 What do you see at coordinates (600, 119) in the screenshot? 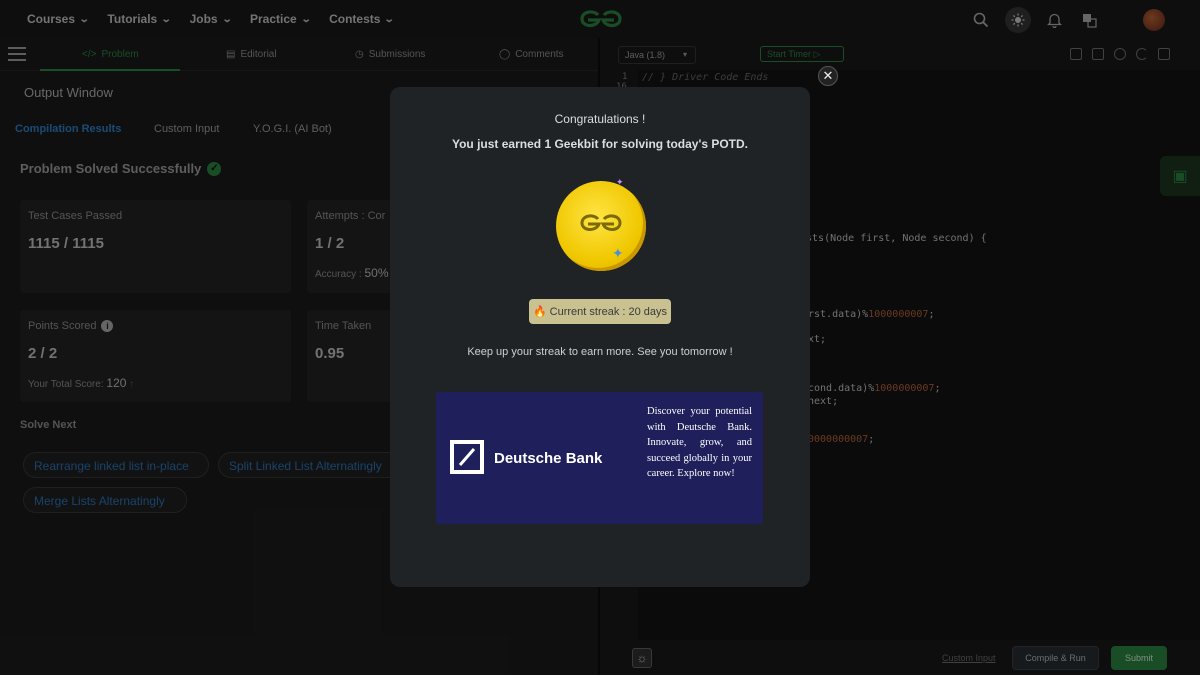
I see `modal-title: Congratulations !` at bounding box center [600, 119].